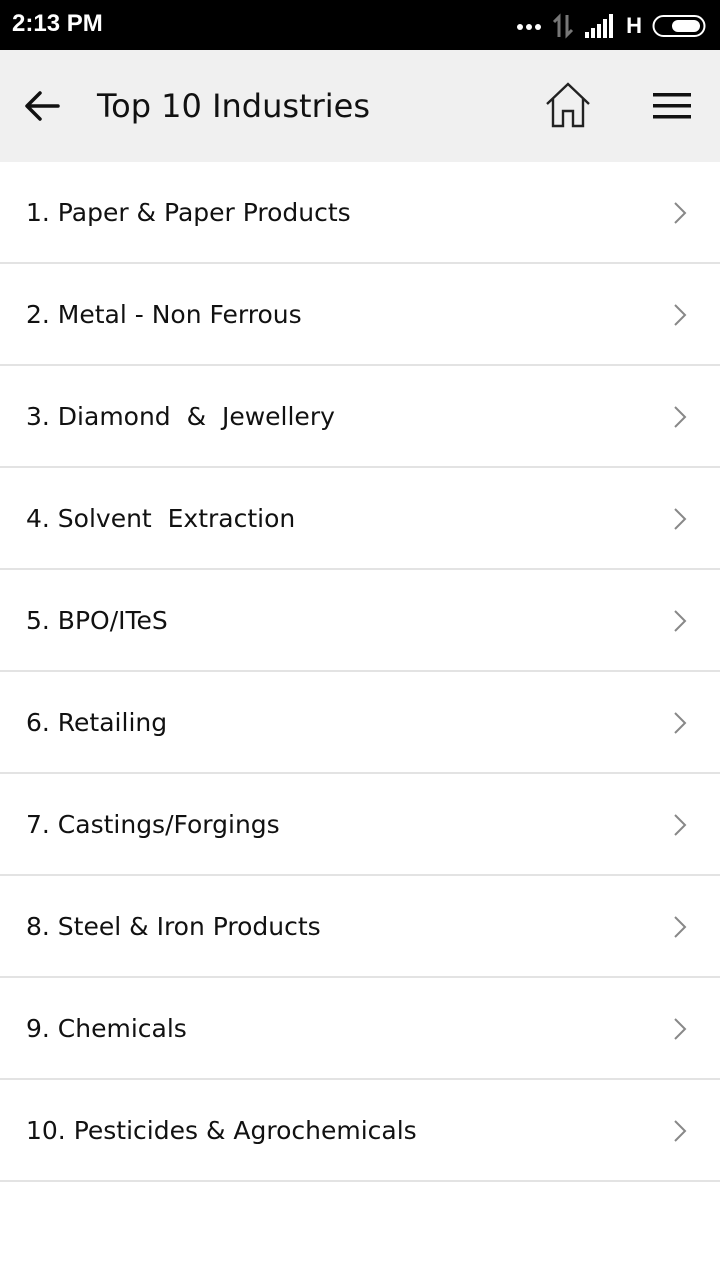 This screenshot has height=1280, width=720. What do you see at coordinates (360, 315) in the screenshot?
I see `list-item: 2. Metal - Non Ferrous` at bounding box center [360, 315].